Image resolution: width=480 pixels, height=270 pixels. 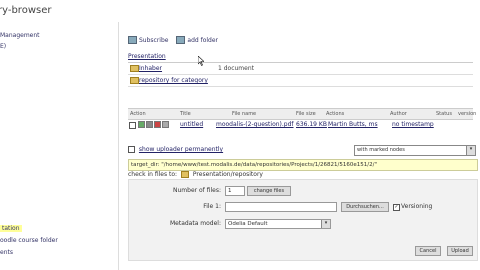 I want to click on column-header-version: version, so click(x=467, y=114).